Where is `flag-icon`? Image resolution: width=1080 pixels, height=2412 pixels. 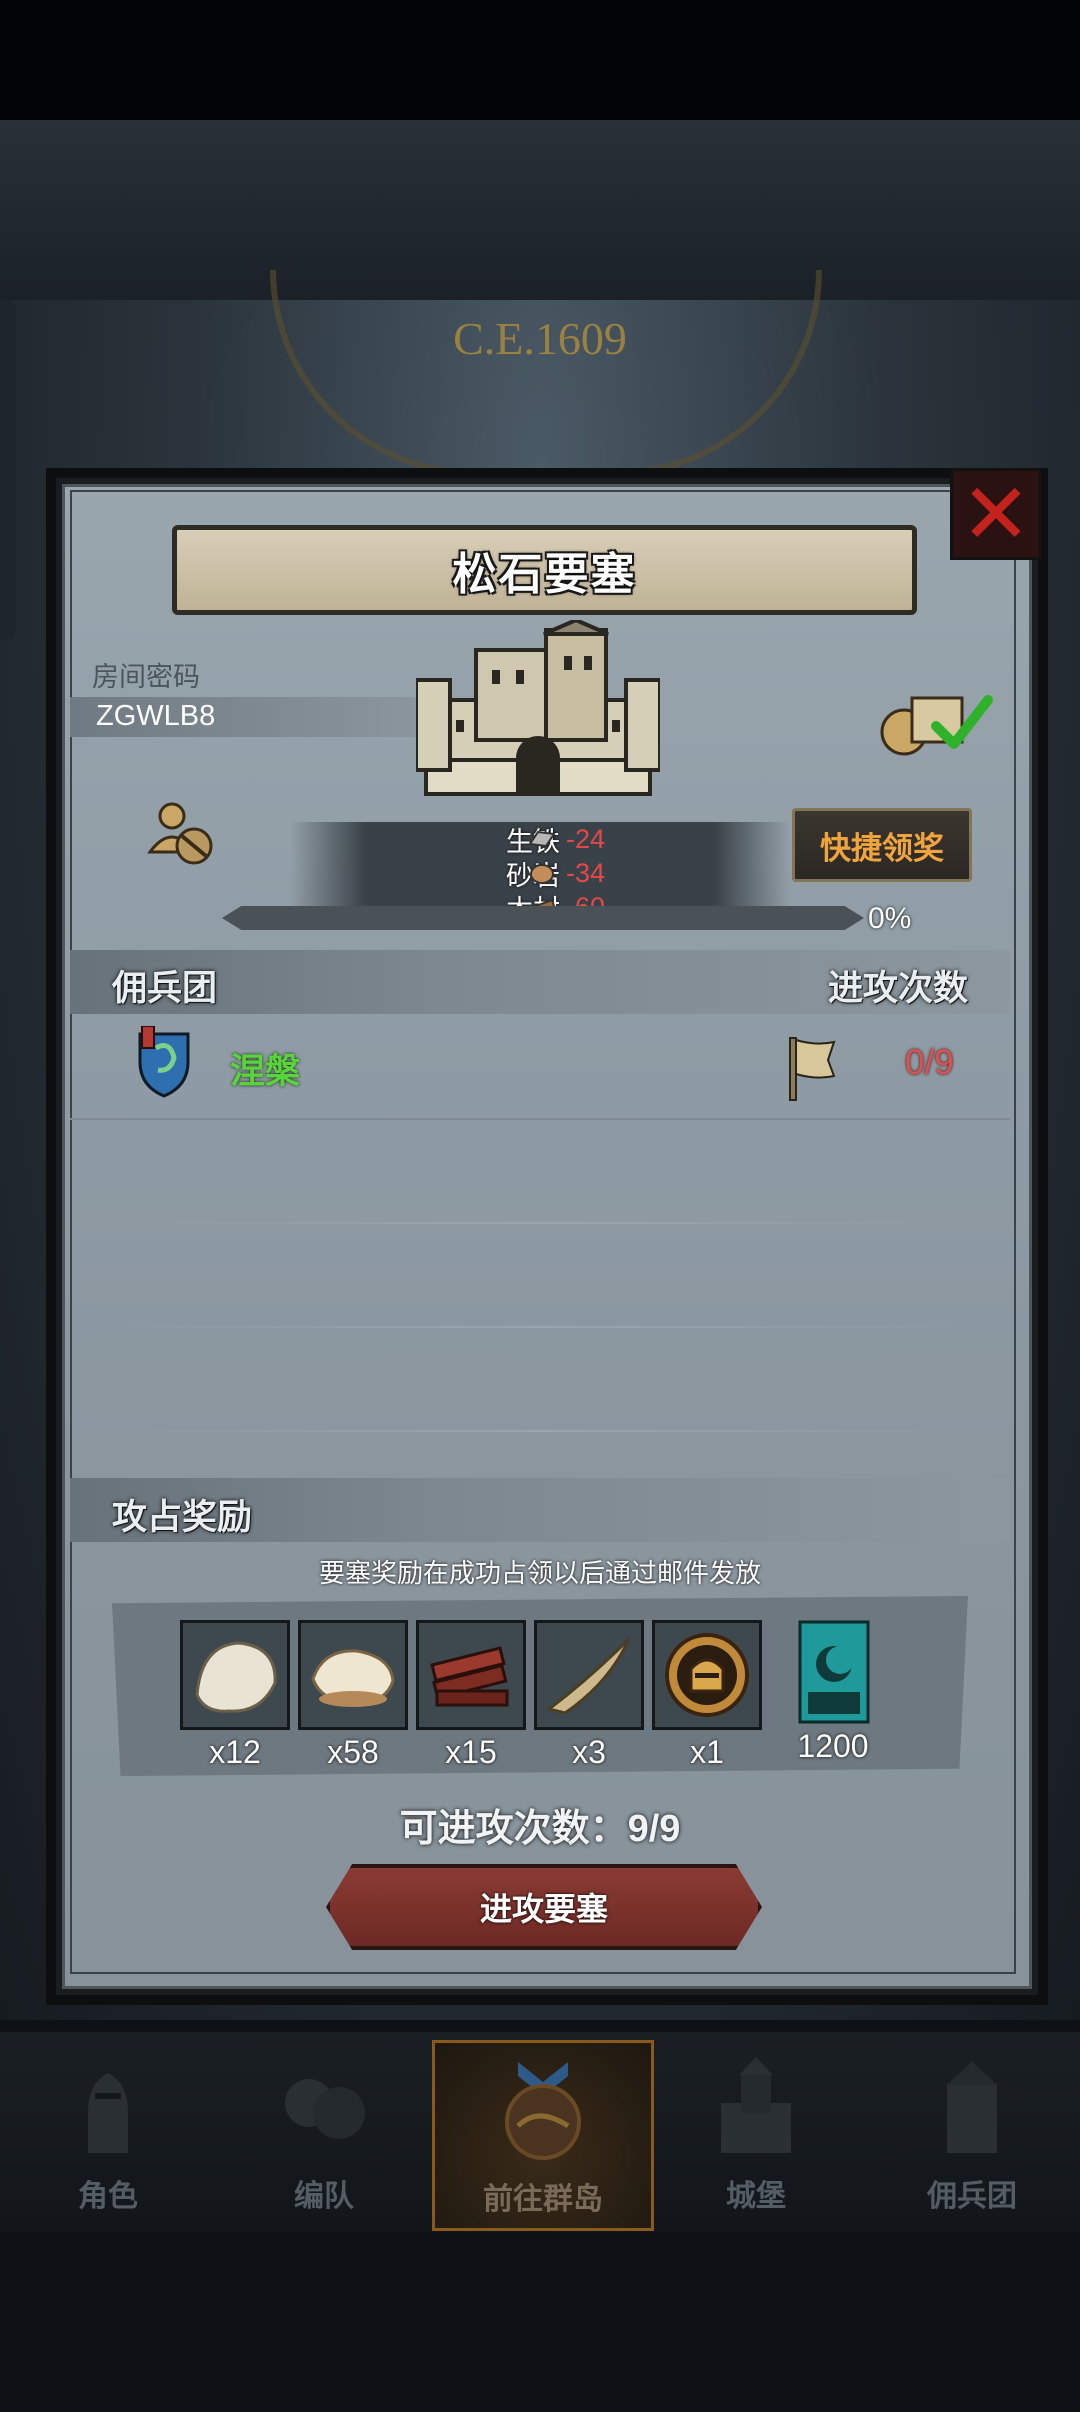
flag-icon is located at coordinates (812, 1069).